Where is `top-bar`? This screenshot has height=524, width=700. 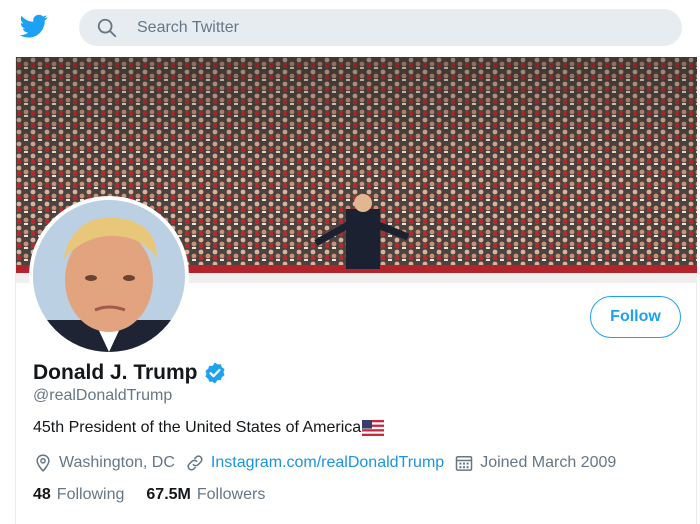 top-bar is located at coordinates (350, 28).